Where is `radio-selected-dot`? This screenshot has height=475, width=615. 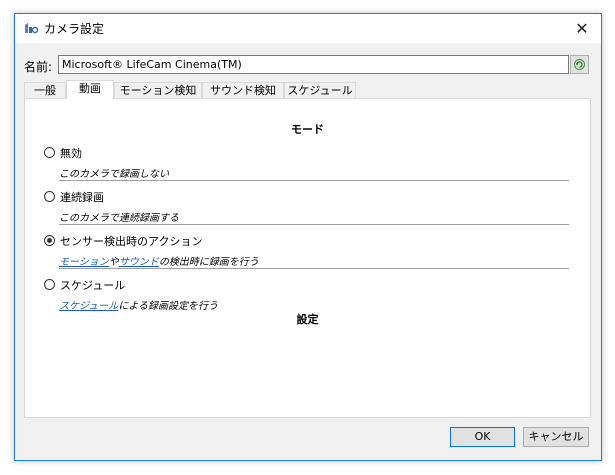
radio-selected-dot is located at coordinates (49, 240).